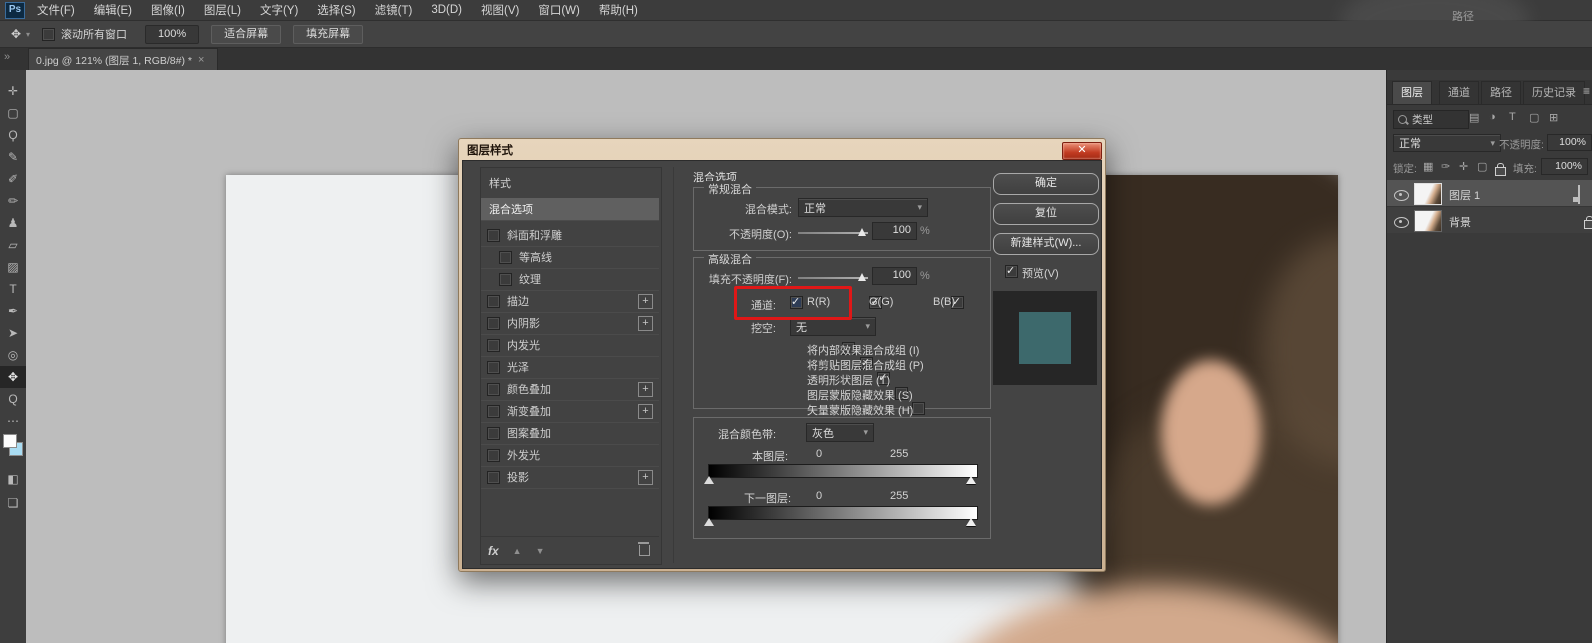 Image resolution: width=1592 pixels, height=643 pixels. What do you see at coordinates (13, 113) in the screenshot?
I see `marquee-tool: ▢` at bounding box center [13, 113].